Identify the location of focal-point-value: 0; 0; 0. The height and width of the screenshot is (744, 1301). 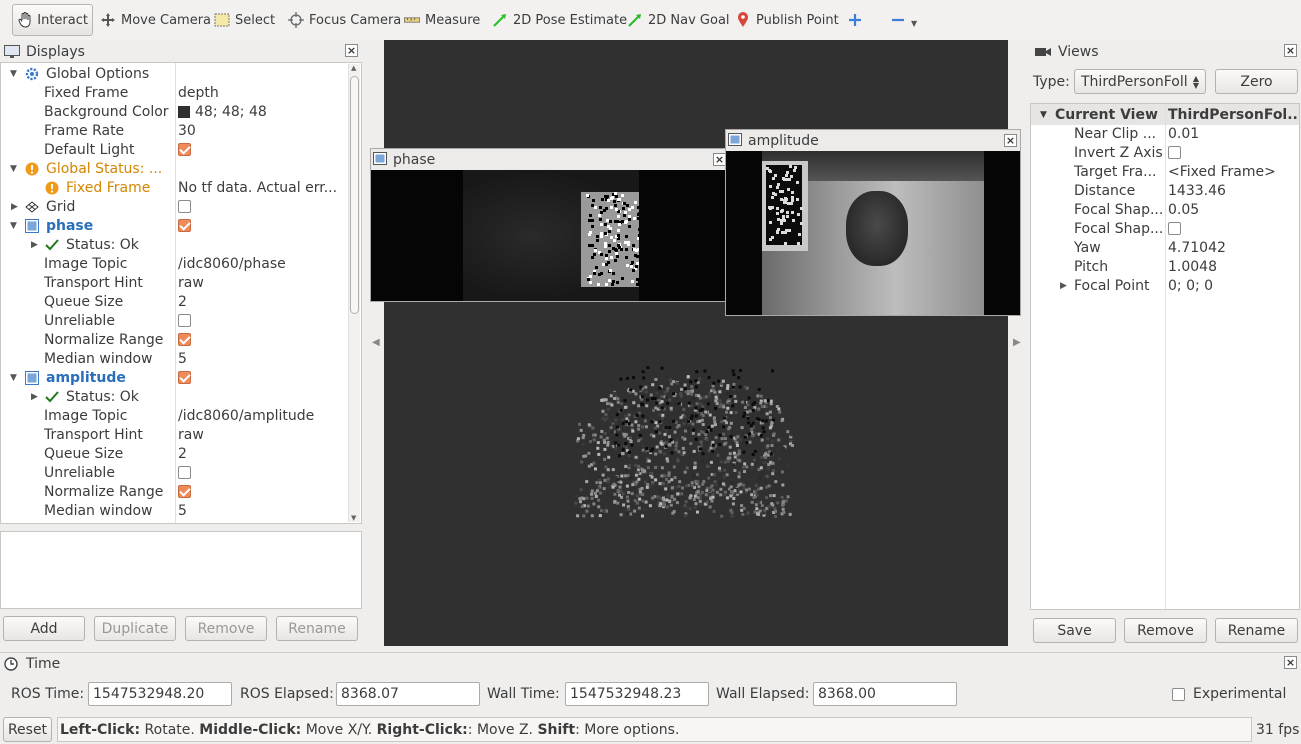
(1190, 286).